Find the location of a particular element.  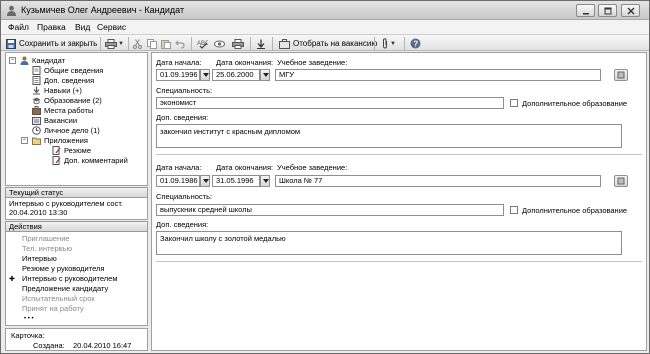

tree-item-label: Навыки (+) is located at coordinates (63, 90).